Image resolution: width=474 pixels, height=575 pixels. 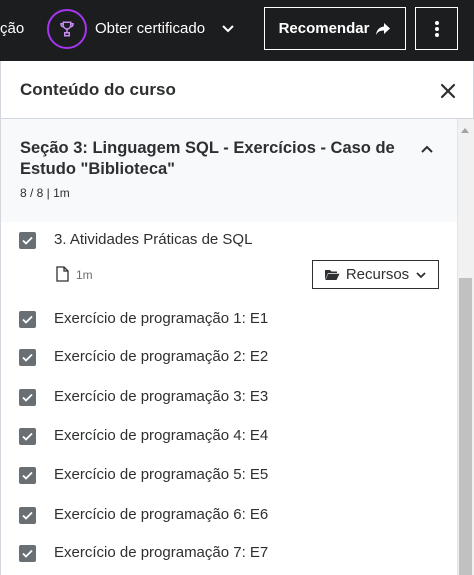 I want to click on chevron-up-icon, so click(x=427, y=149).